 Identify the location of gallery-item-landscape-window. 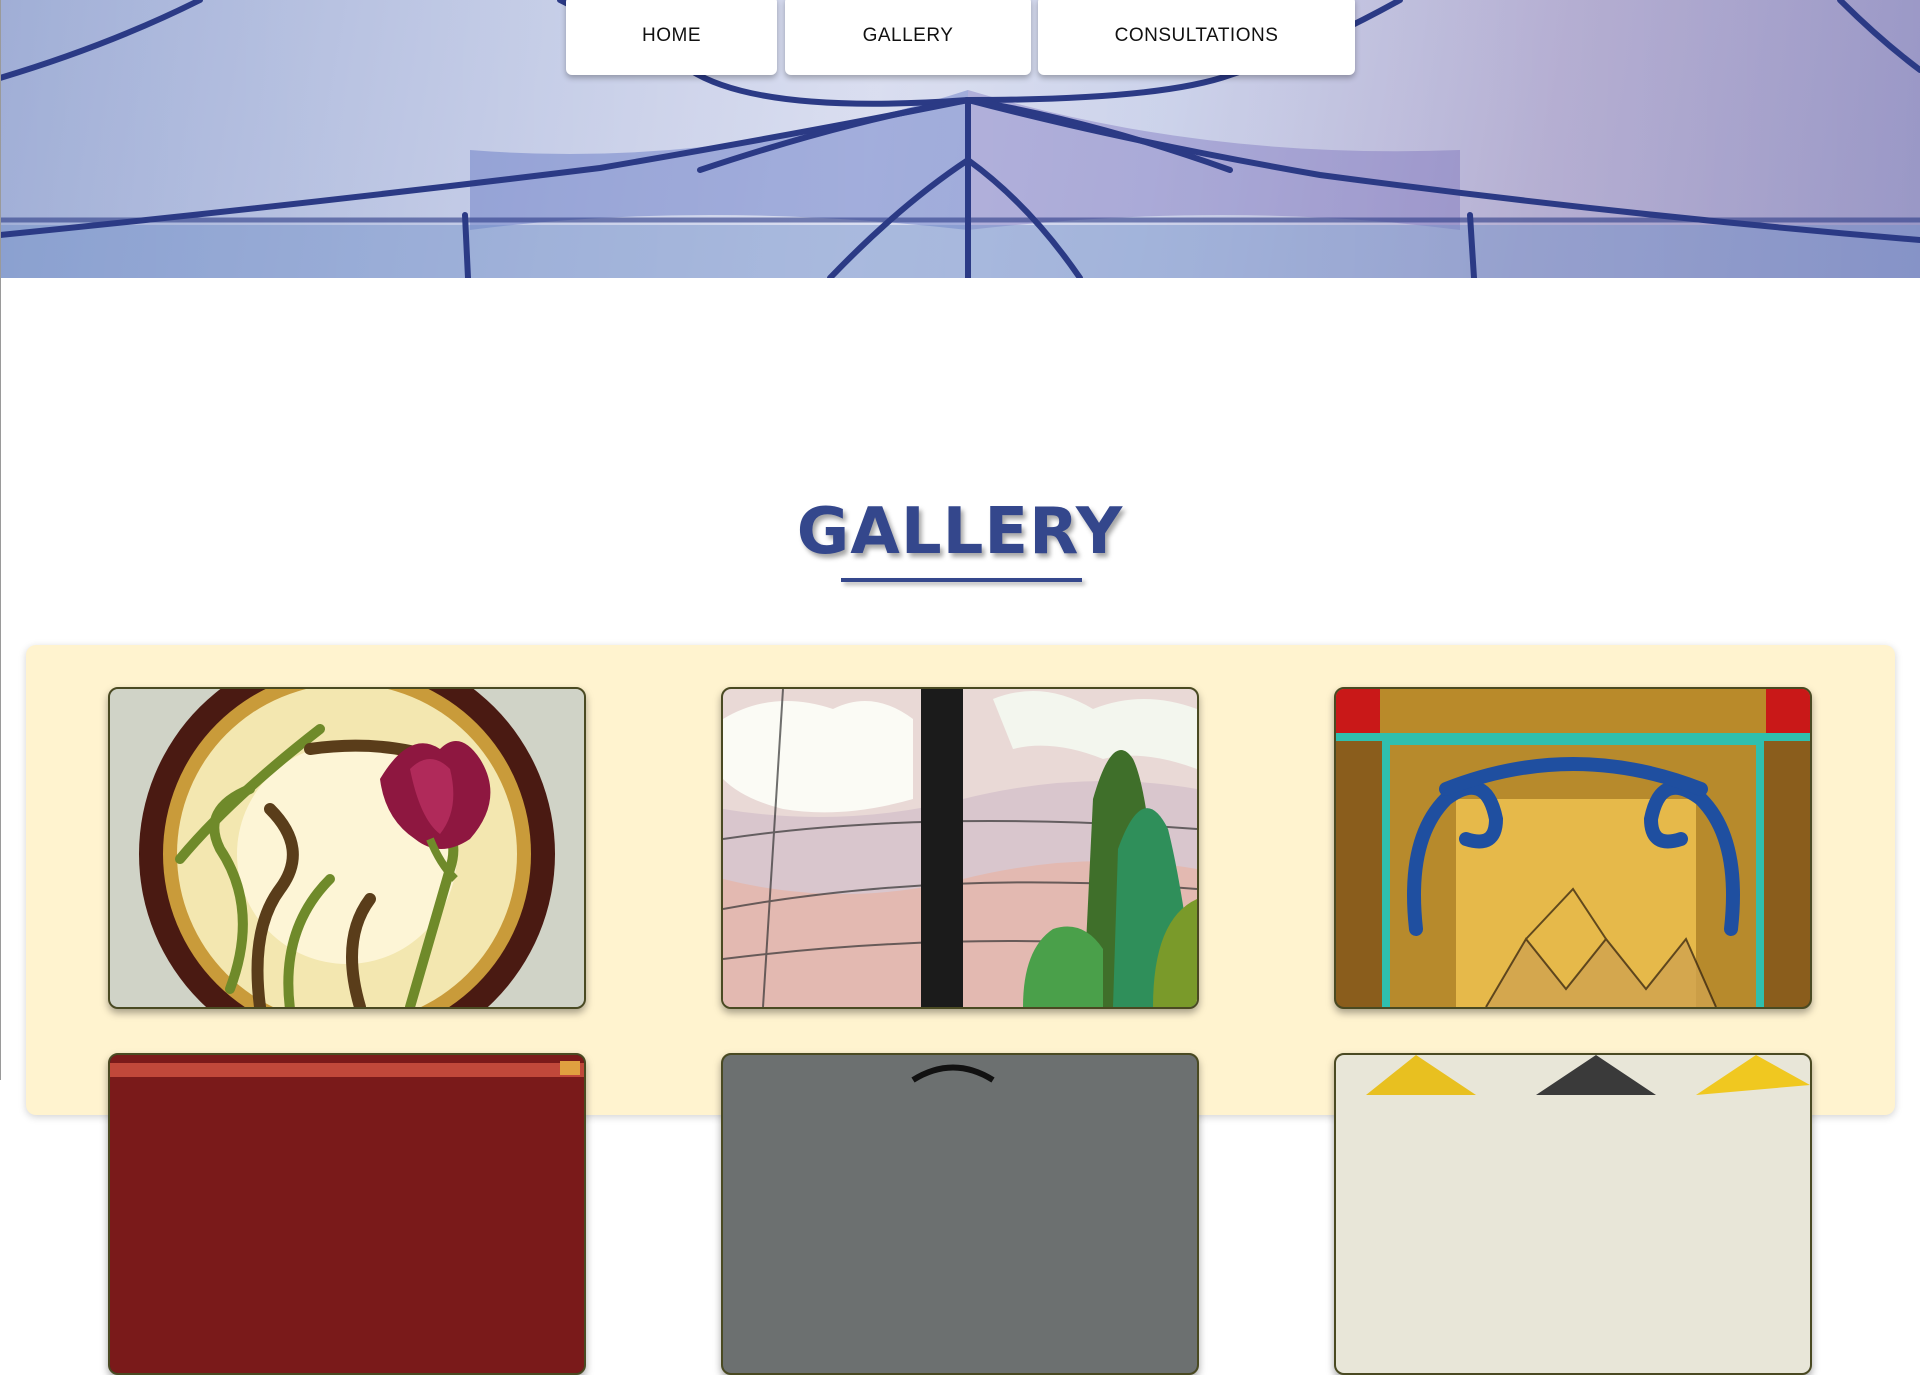
(960, 848).